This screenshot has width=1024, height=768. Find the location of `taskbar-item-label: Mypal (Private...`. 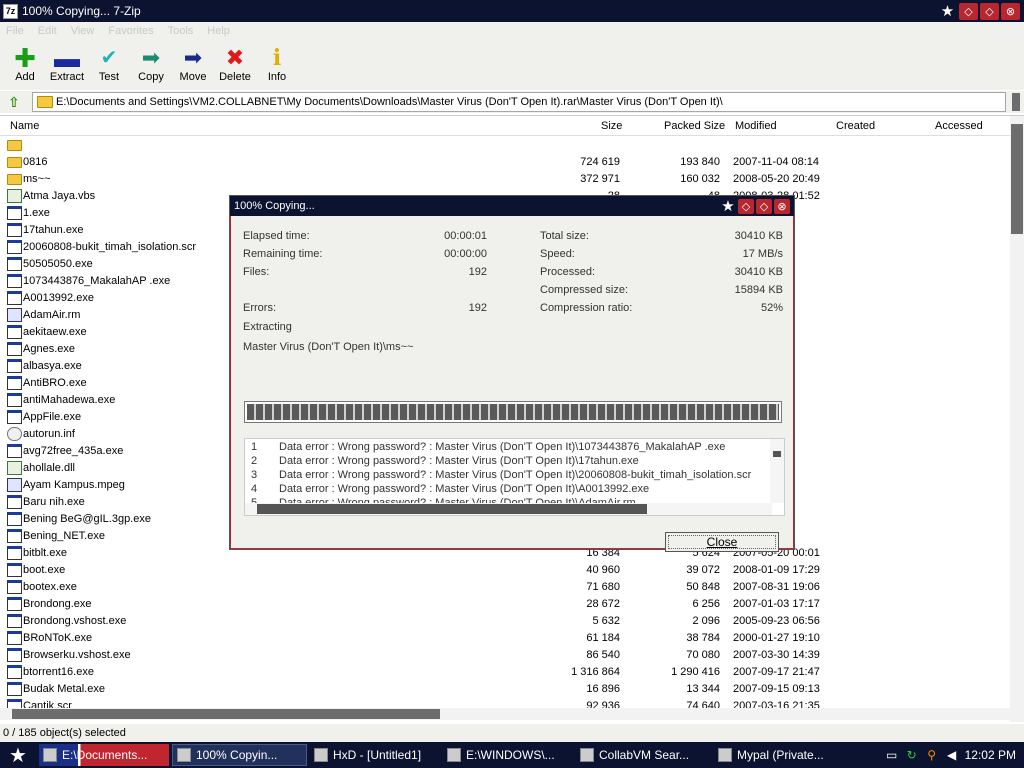

taskbar-item-label: Mypal (Private... is located at coordinates (780, 755).